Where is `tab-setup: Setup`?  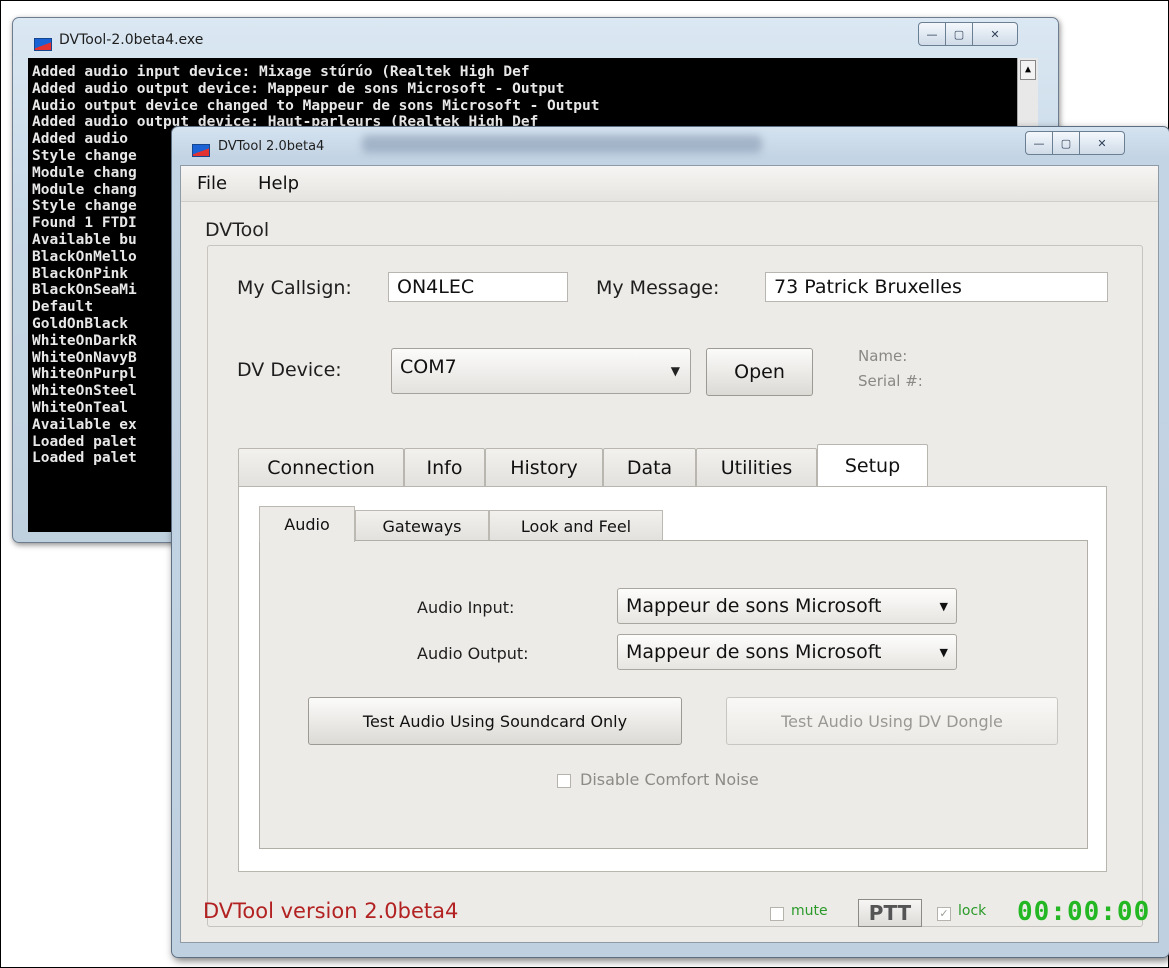 tab-setup: Setup is located at coordinates (872, 465).